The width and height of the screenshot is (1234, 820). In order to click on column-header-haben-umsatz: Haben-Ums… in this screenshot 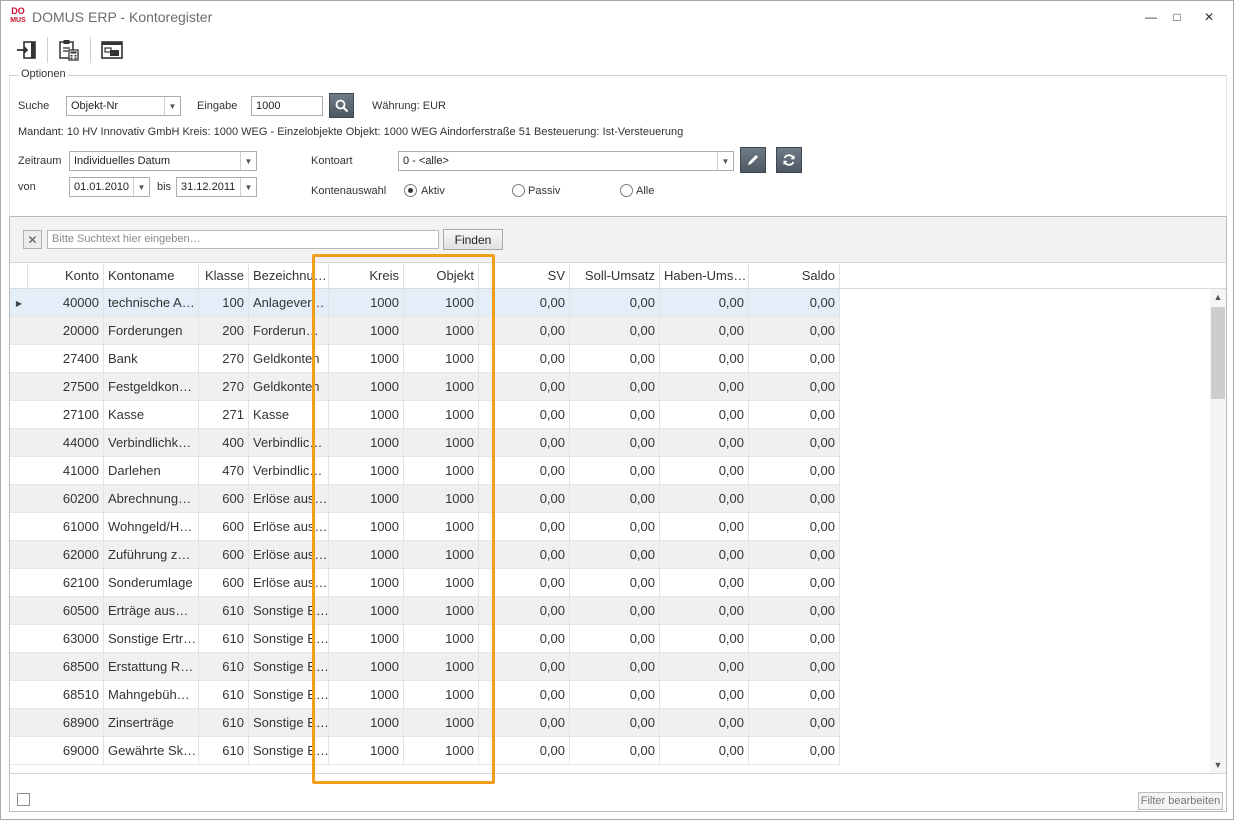, I will do `click(704, 276)`.